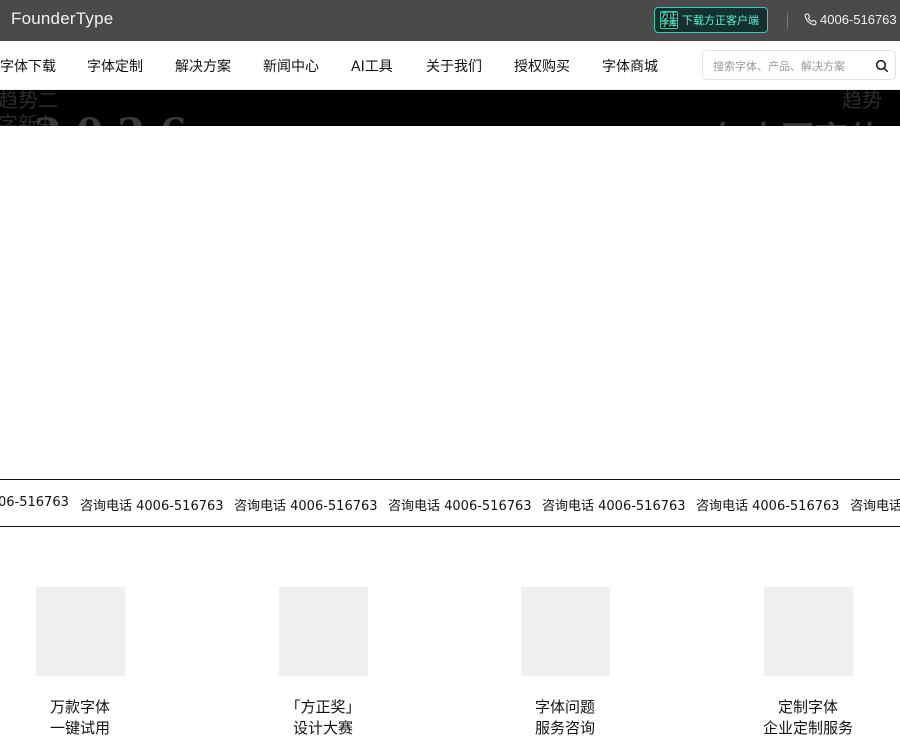 The height and width of the screenshot is (750, 900). Describe the element at coordinates (34, 502) in the screenshot. I see `marquee-item: 06-516763` at that location.